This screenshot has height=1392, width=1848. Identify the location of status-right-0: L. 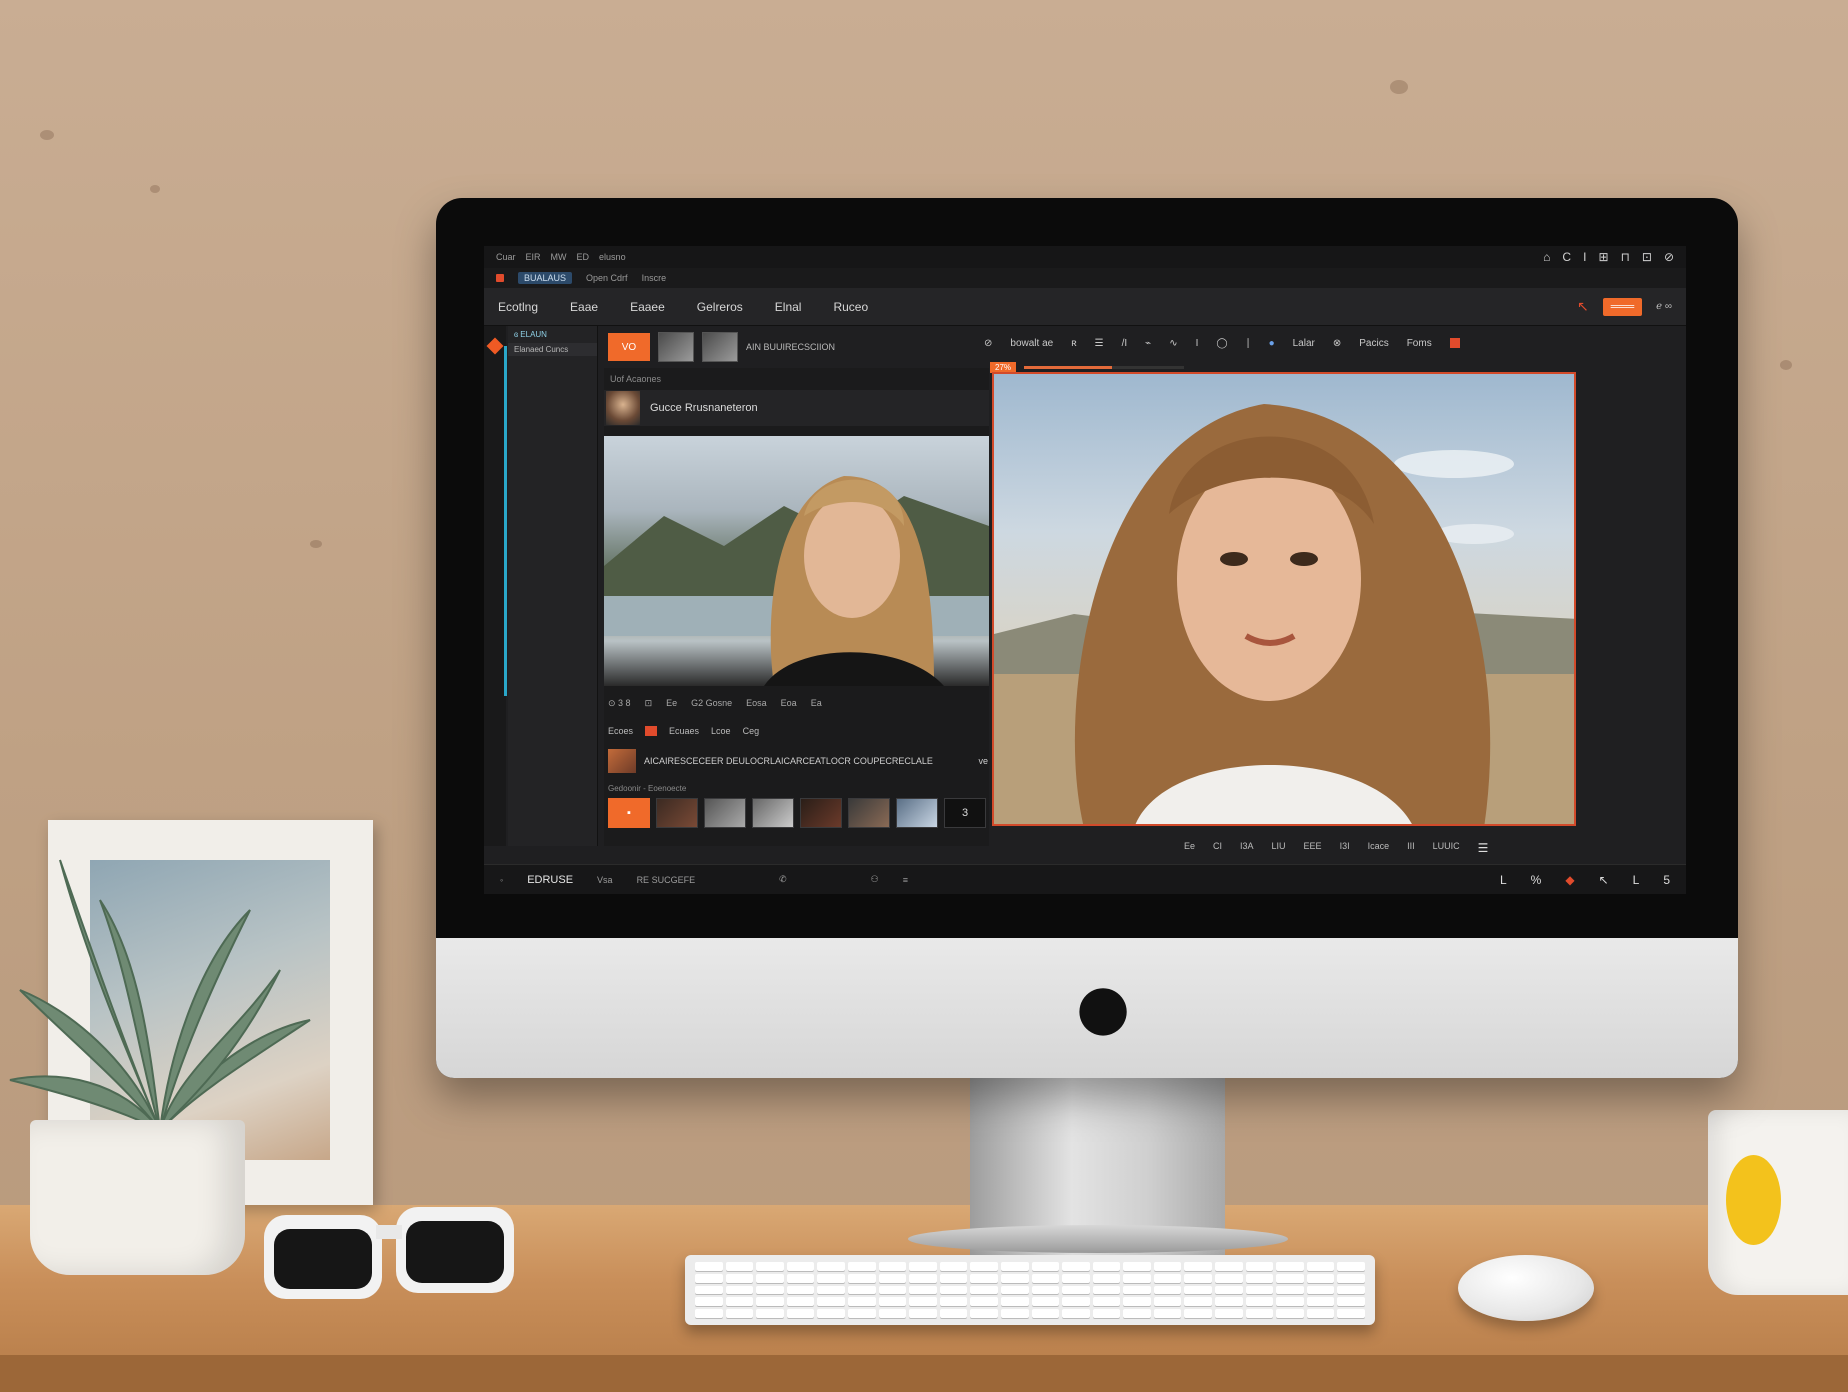
(1503, 880).